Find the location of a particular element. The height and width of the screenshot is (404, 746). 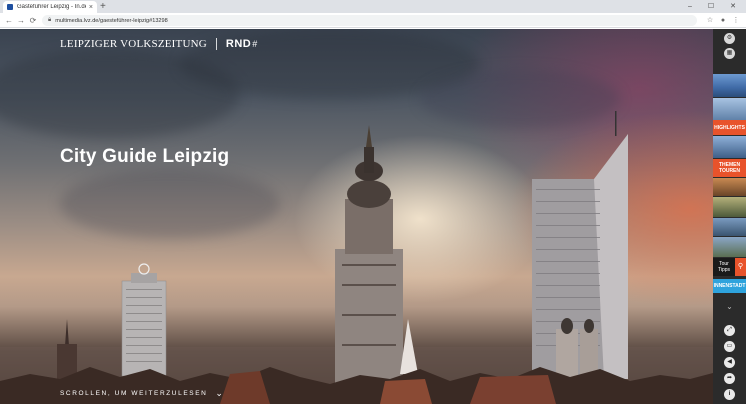

page-title: City Guide Leipzig is located at coordinates (145, 156).